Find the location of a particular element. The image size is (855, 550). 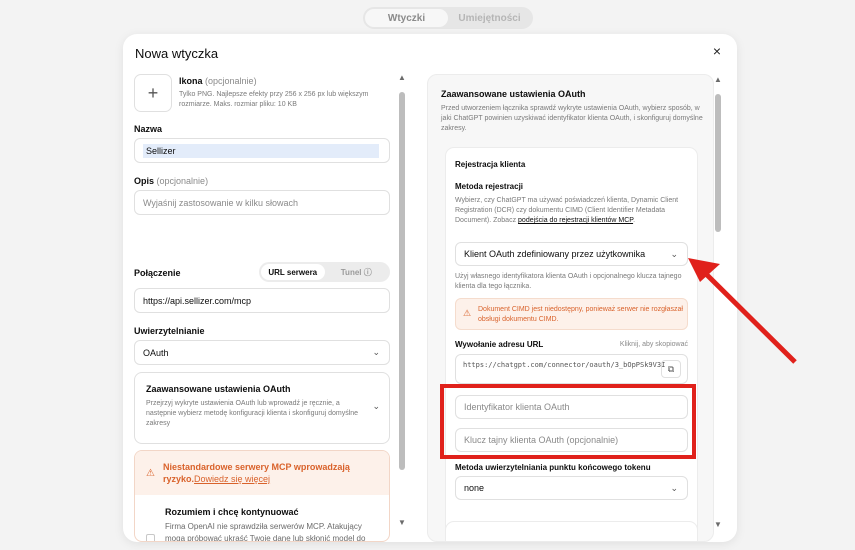

oauth-panel-title: Zaawansowane ustawienia OAuth is located at coordinates (513, 94).